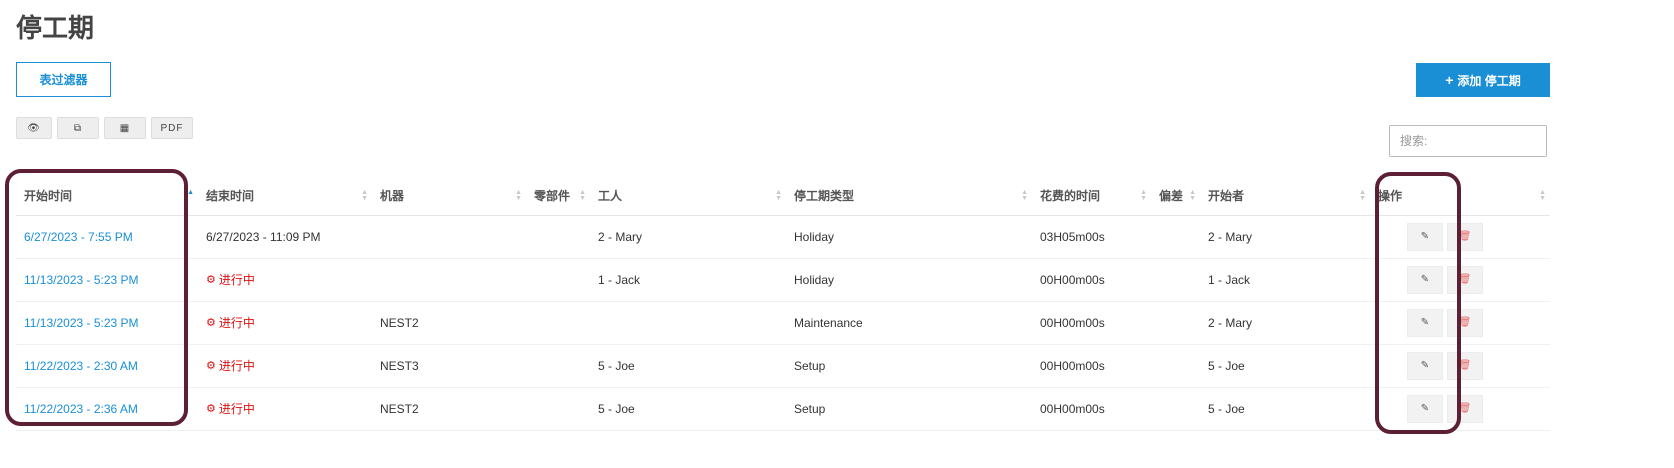  I want to click on cell-start-time: 11/22/2023 - 2:30 AM, so click(107, 366).